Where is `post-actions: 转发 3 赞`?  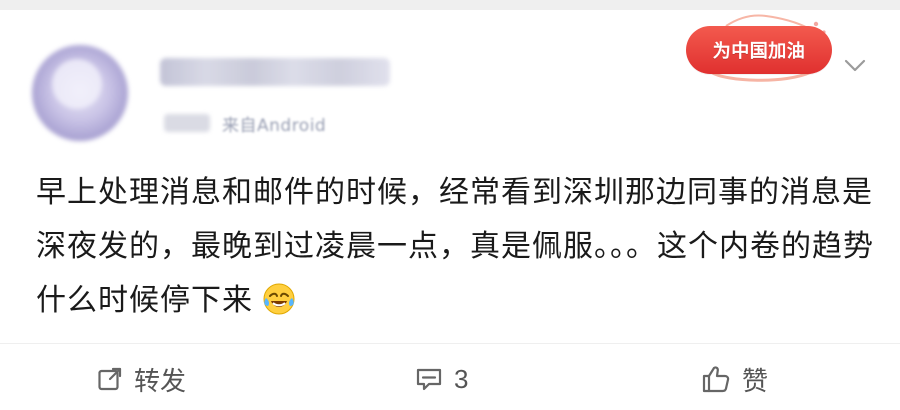
post-actions: 转发 3 赞 is located at coordinates (450, 379).